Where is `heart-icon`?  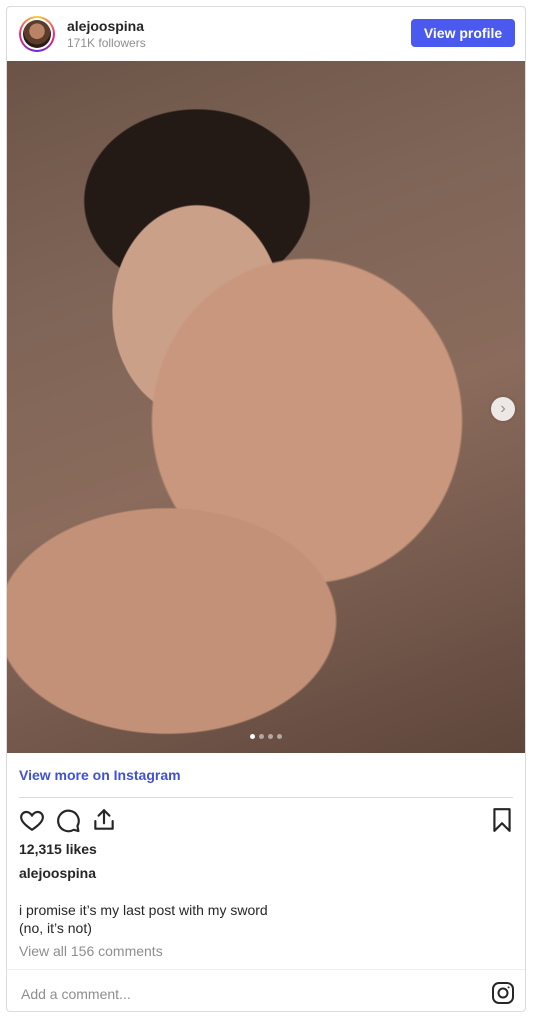
heart-icon is located at coordinates (32, 820).